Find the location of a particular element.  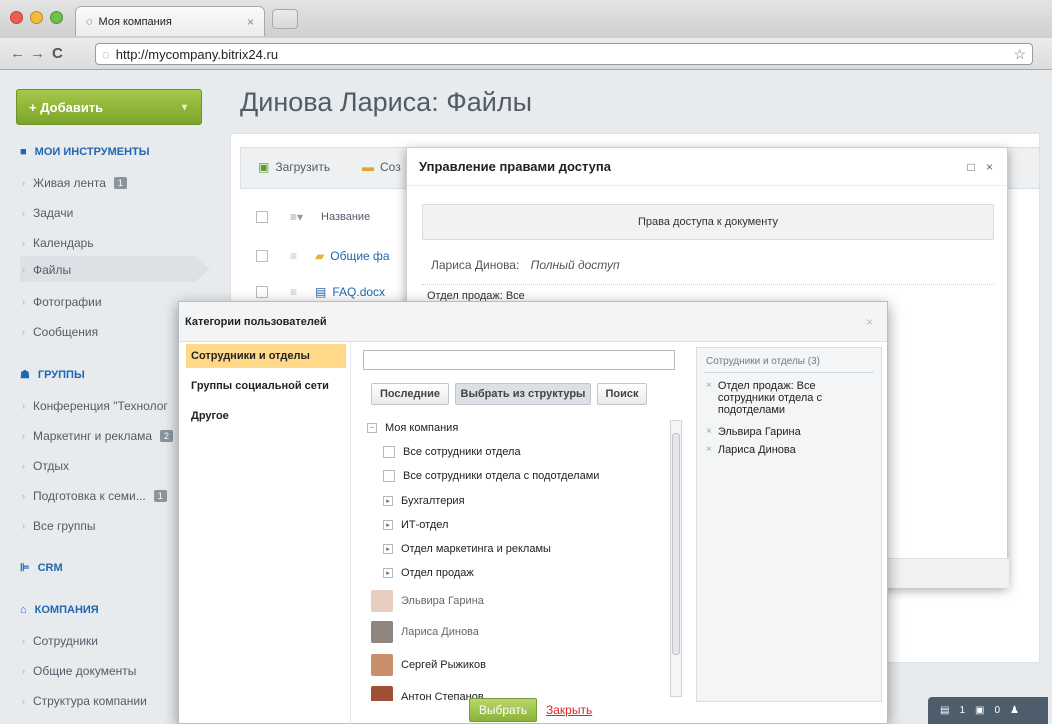

tree-person: Эльвира Гарина is located at coordinates (427, 601).